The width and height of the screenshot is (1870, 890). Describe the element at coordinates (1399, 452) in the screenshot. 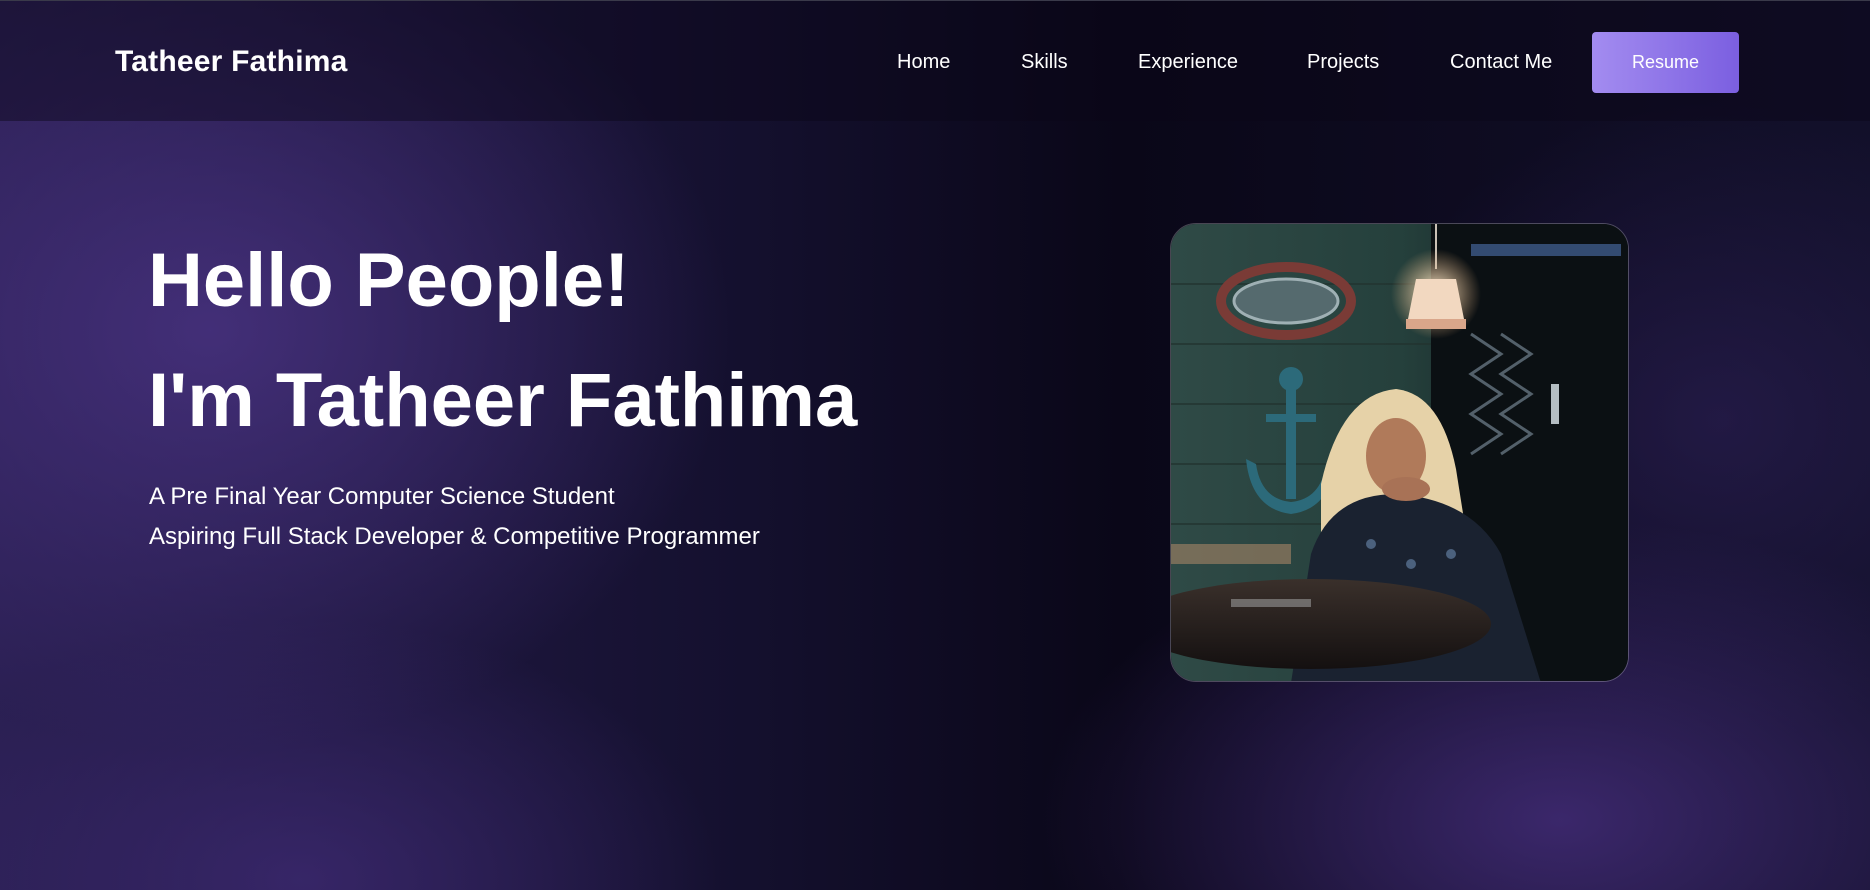

I see `profile-photo` at that location.